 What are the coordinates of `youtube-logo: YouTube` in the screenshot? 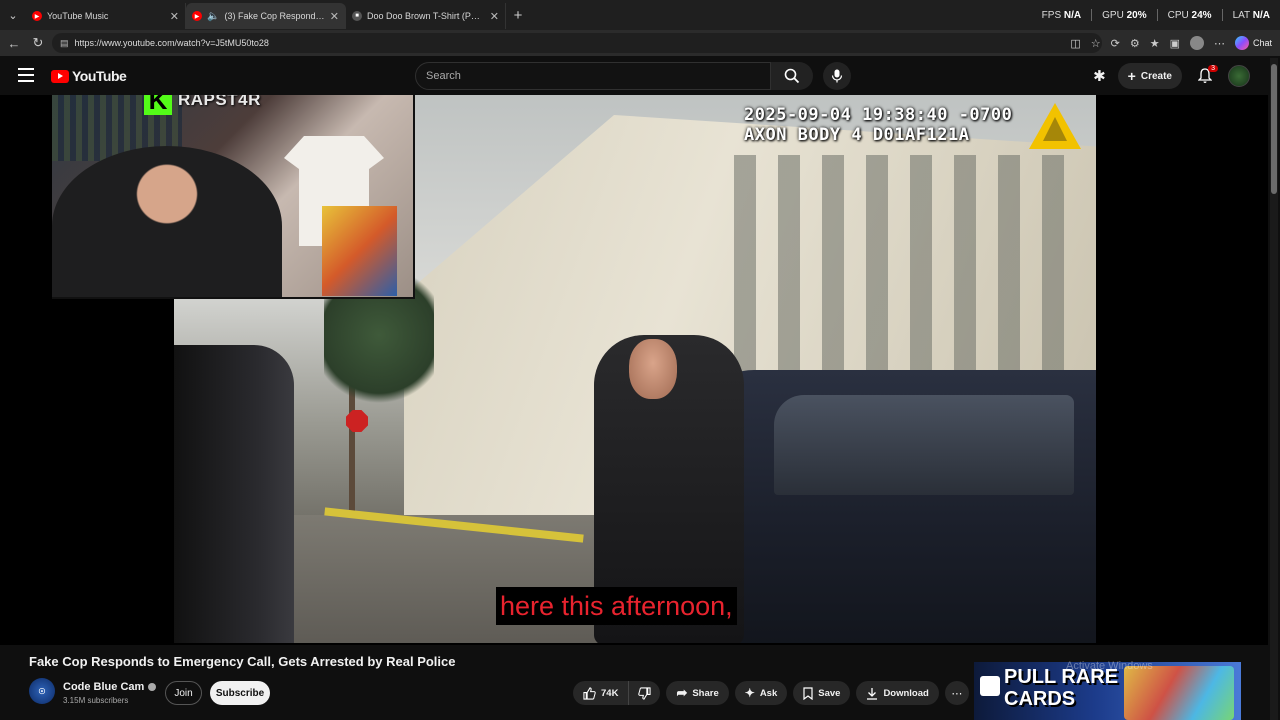 It's located at (89, 76).